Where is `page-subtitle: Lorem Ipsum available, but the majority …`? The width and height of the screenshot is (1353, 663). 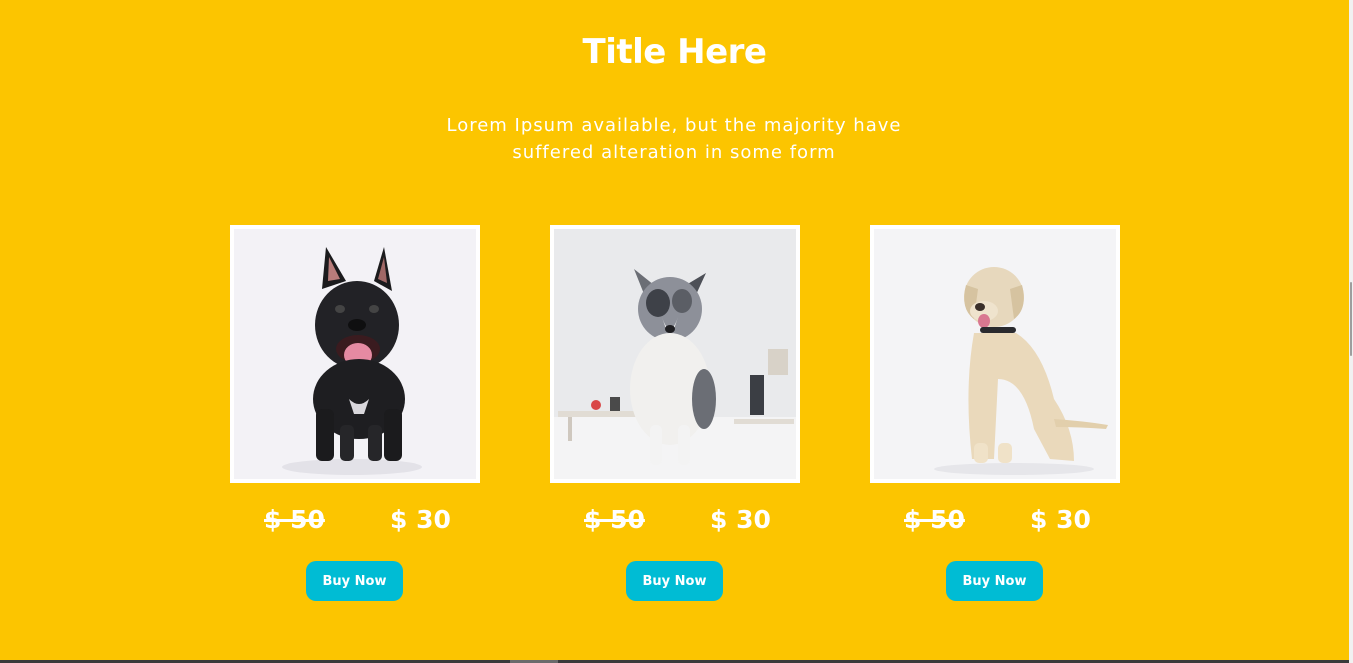 page-subtitle: Lorem Ipsum available, but the majority … is located at coordinates (674, 139).